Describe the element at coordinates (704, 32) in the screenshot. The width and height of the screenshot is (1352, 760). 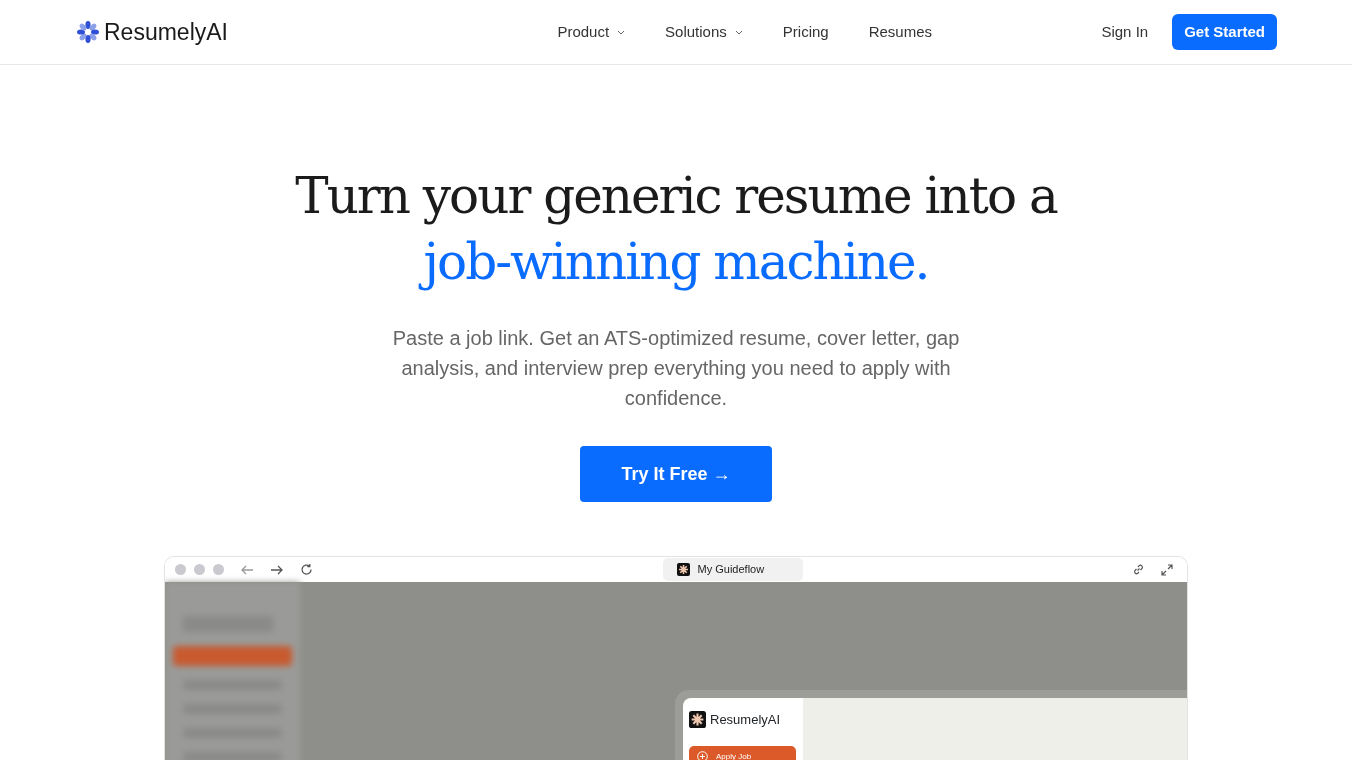
I see `nav-link: Solutions` at that location.